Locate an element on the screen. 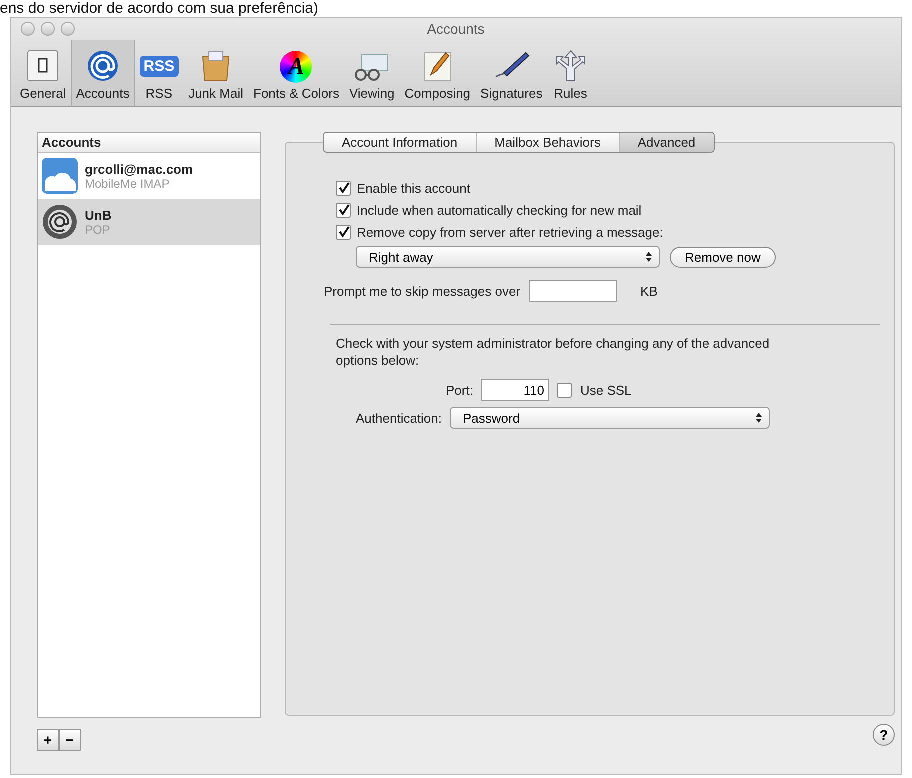 Image resolution: width=912 pixels, height=778 pixels. window-title: Accounts is located at coordinates (456, 29).